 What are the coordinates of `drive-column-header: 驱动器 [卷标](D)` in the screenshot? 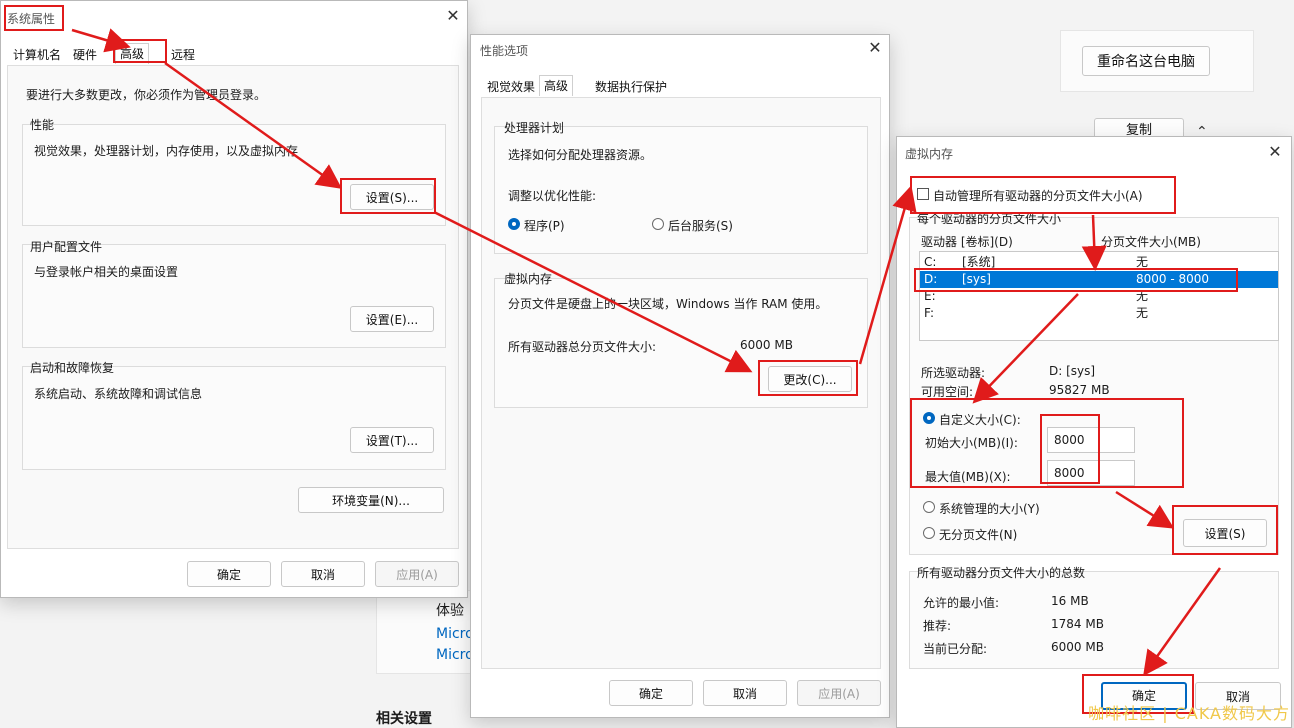 It's located at (967, 242).